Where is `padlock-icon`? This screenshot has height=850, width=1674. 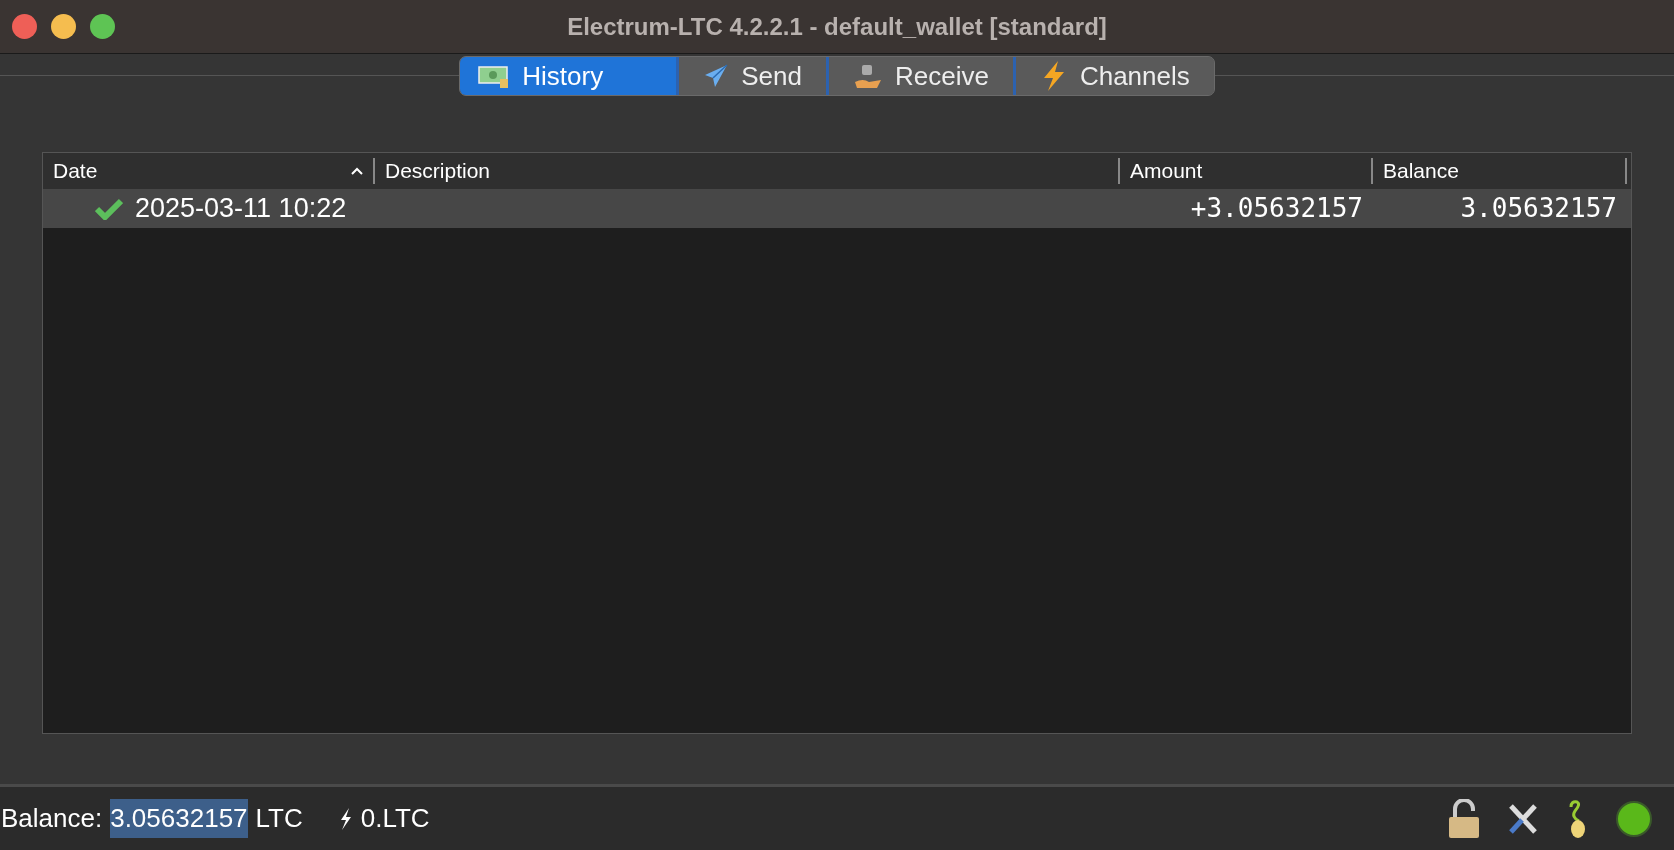
padlock-icon is located at coordinates (1464, 818).